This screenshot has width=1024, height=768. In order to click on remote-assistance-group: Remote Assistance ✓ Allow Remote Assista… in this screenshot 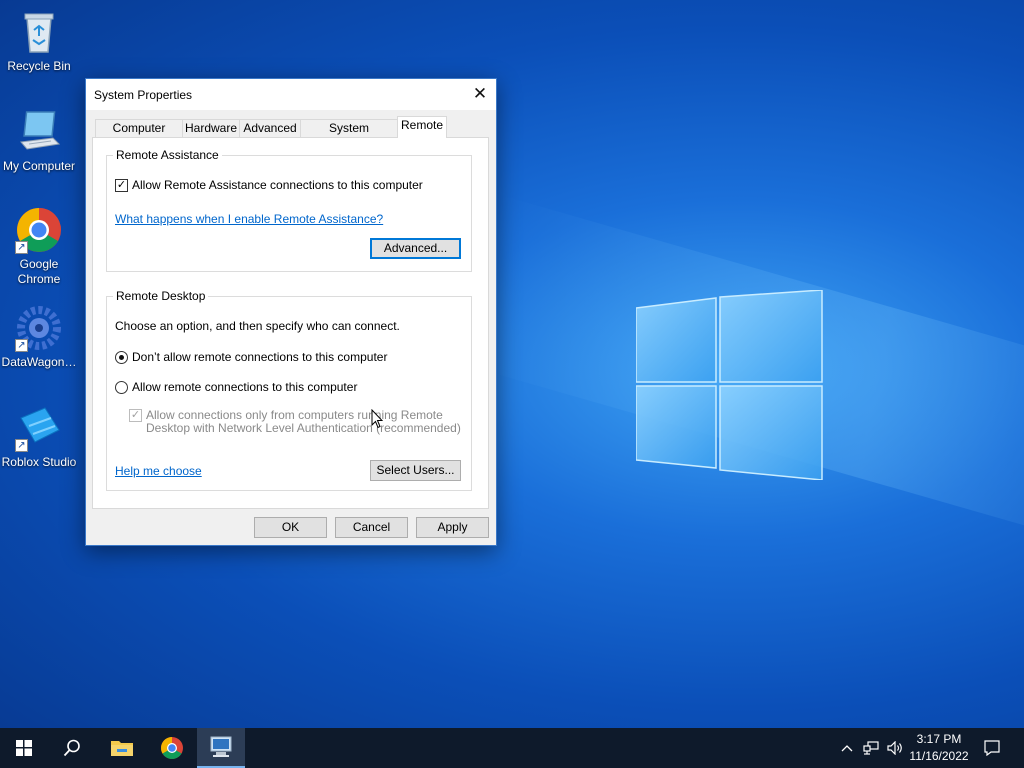, I will do `click(289, 210)`.